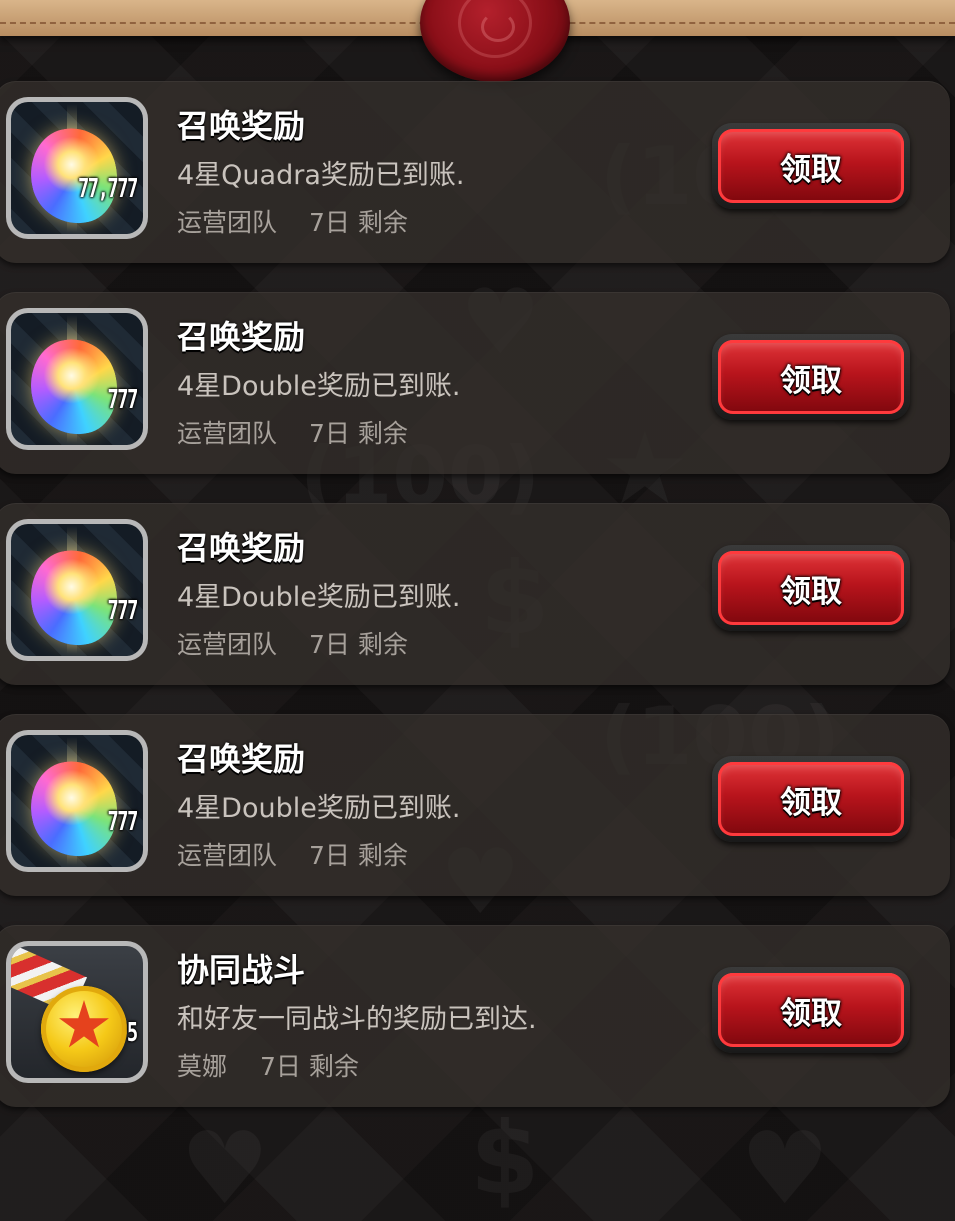 The image size is (955, 1221). Describe the element at coordinates (202, 1066) in the screenshot. I see `mail-sender: 莫娜` at that location.